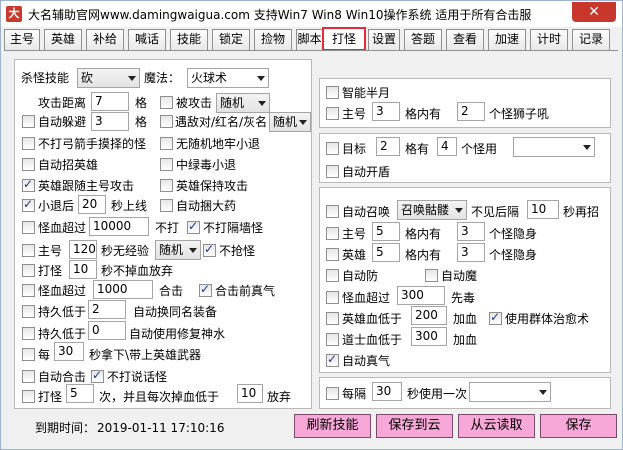 Image resolution: width=623 pixels, height=450 pixels. Describe the element at coordinates (332, 211) in the screenshot. I see `auto-summon-checkbox` at that location.